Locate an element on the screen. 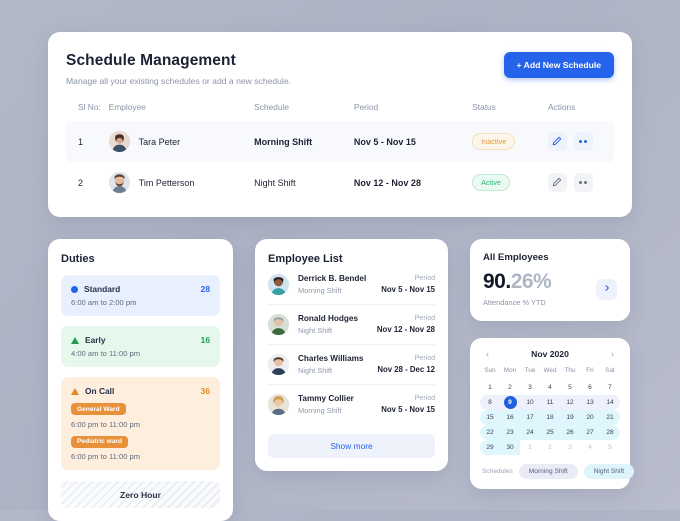  triangle-up-icon is located at coordinates (75, 391).